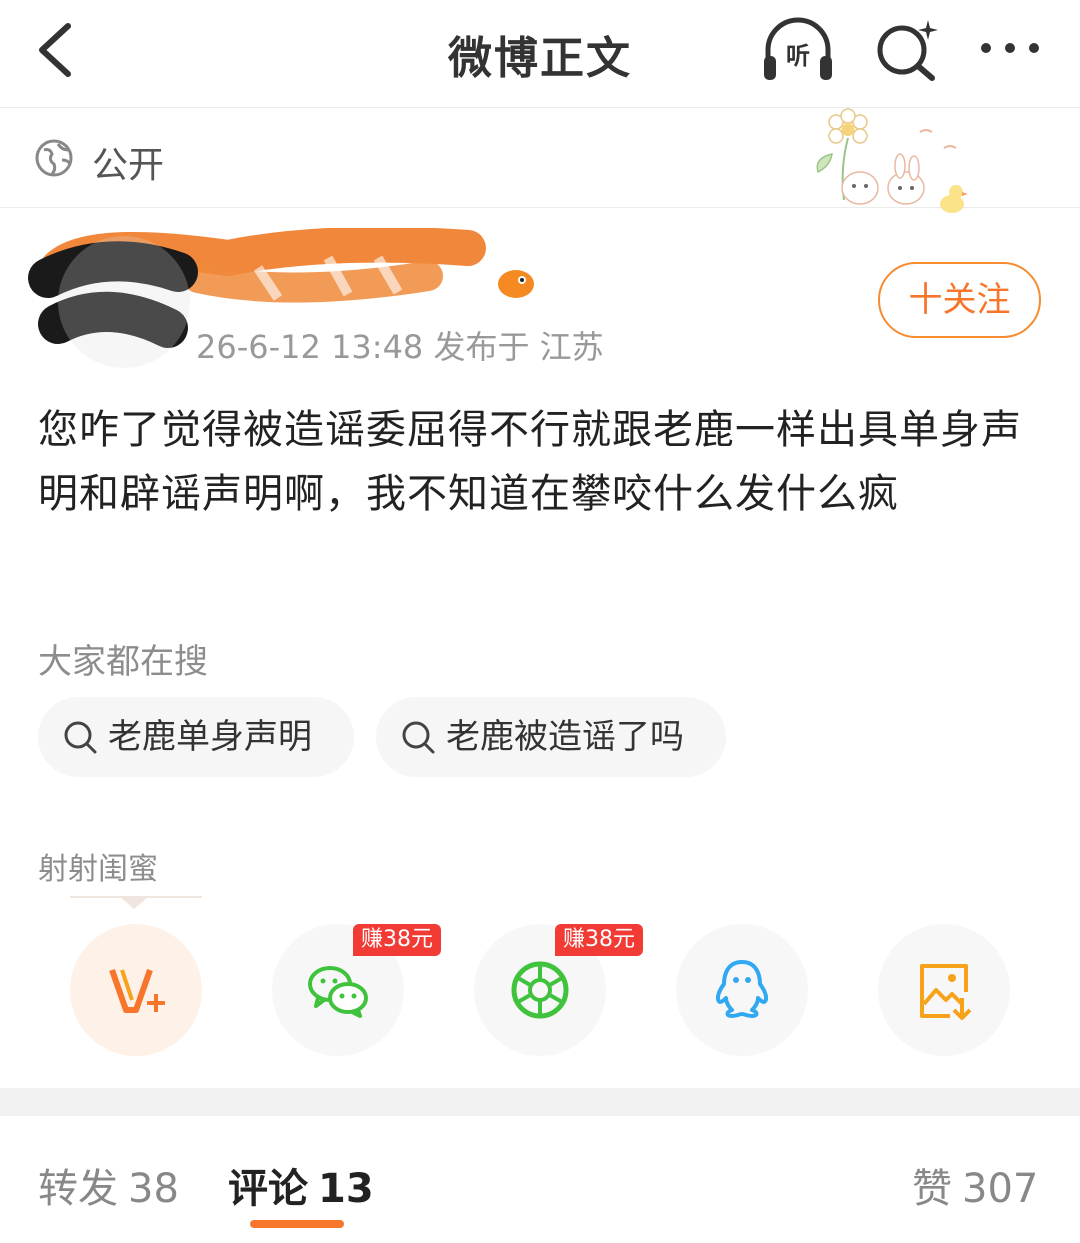  I want to click on listen-label: 听, so click(798, 56).